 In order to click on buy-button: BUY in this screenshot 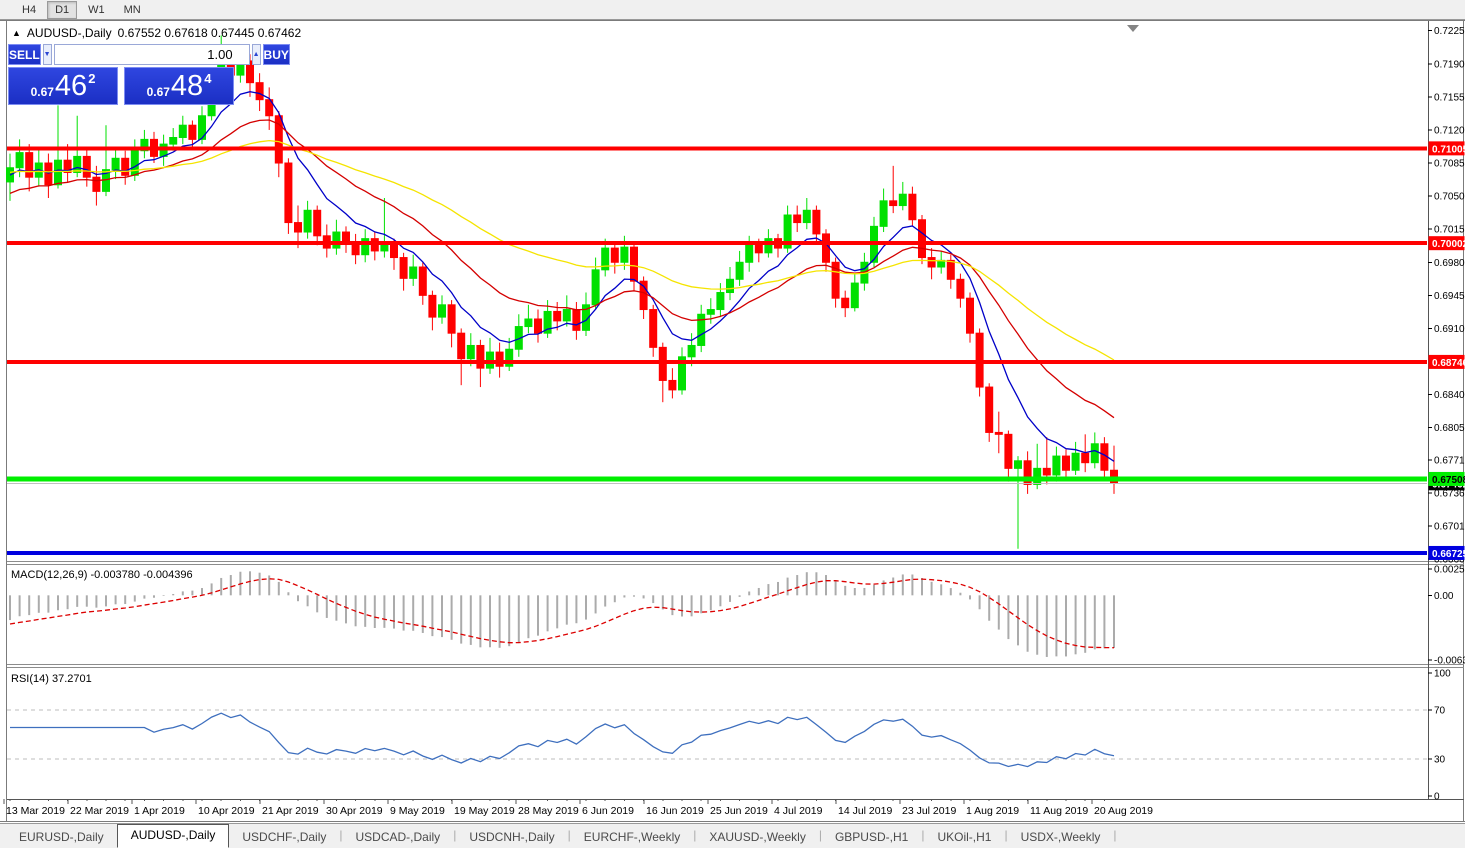, I will do `click(276, 54)`.